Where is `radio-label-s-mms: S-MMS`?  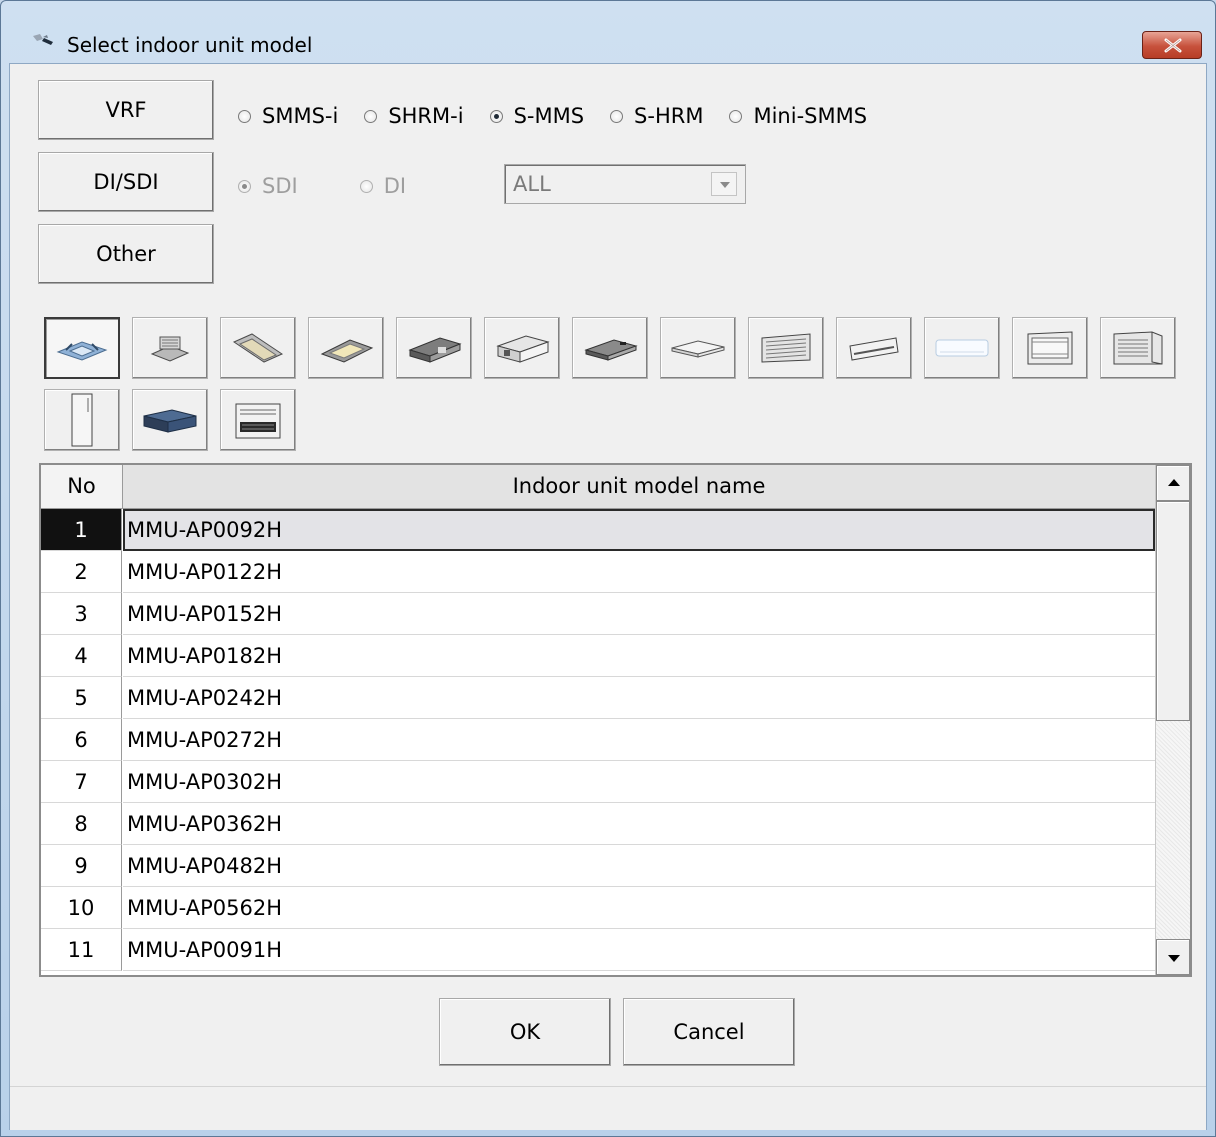 radio-label-s-mms: S-MMS is located at coordinates (549, 116).